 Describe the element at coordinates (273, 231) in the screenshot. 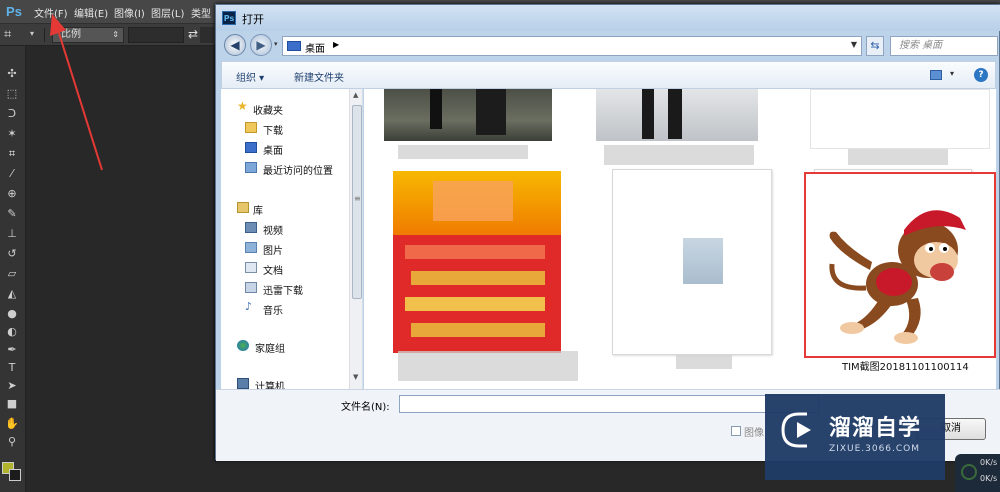

I see `nav-label: 视频` at that location.